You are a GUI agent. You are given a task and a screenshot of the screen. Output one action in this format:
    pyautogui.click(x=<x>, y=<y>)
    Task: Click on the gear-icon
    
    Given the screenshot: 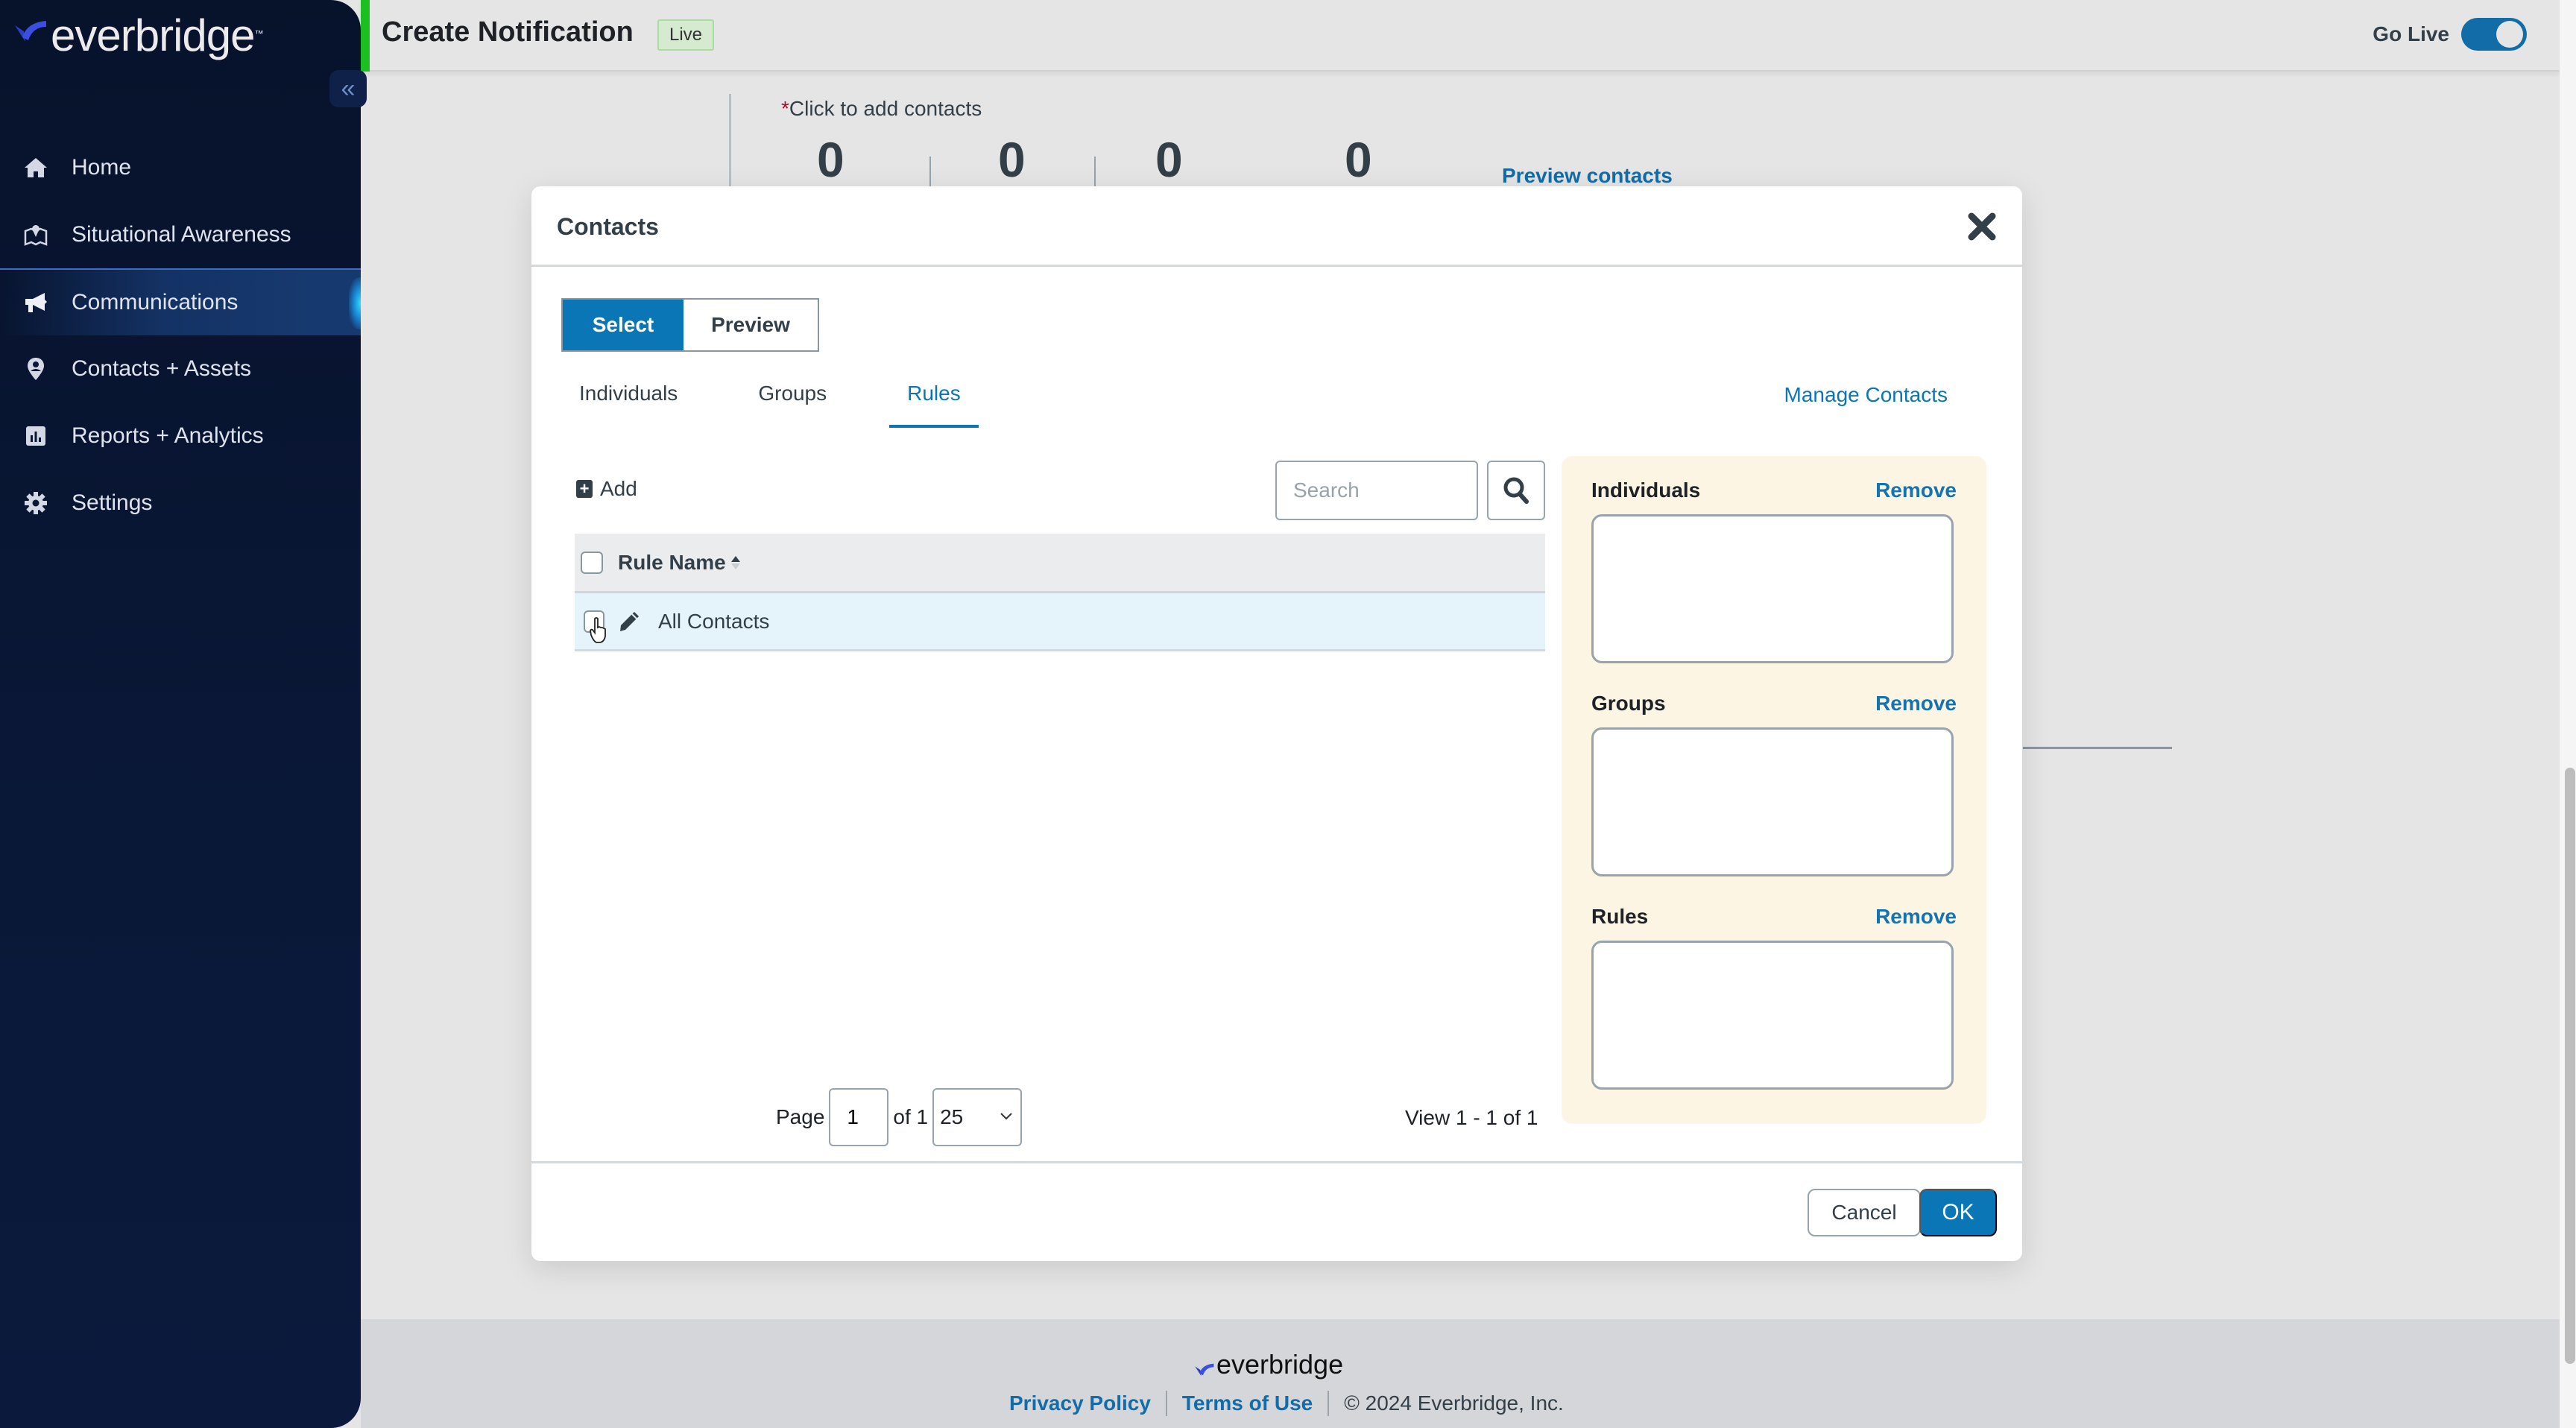 What is the action you would take?
    pyautogui.click(x=36, y=503)
    